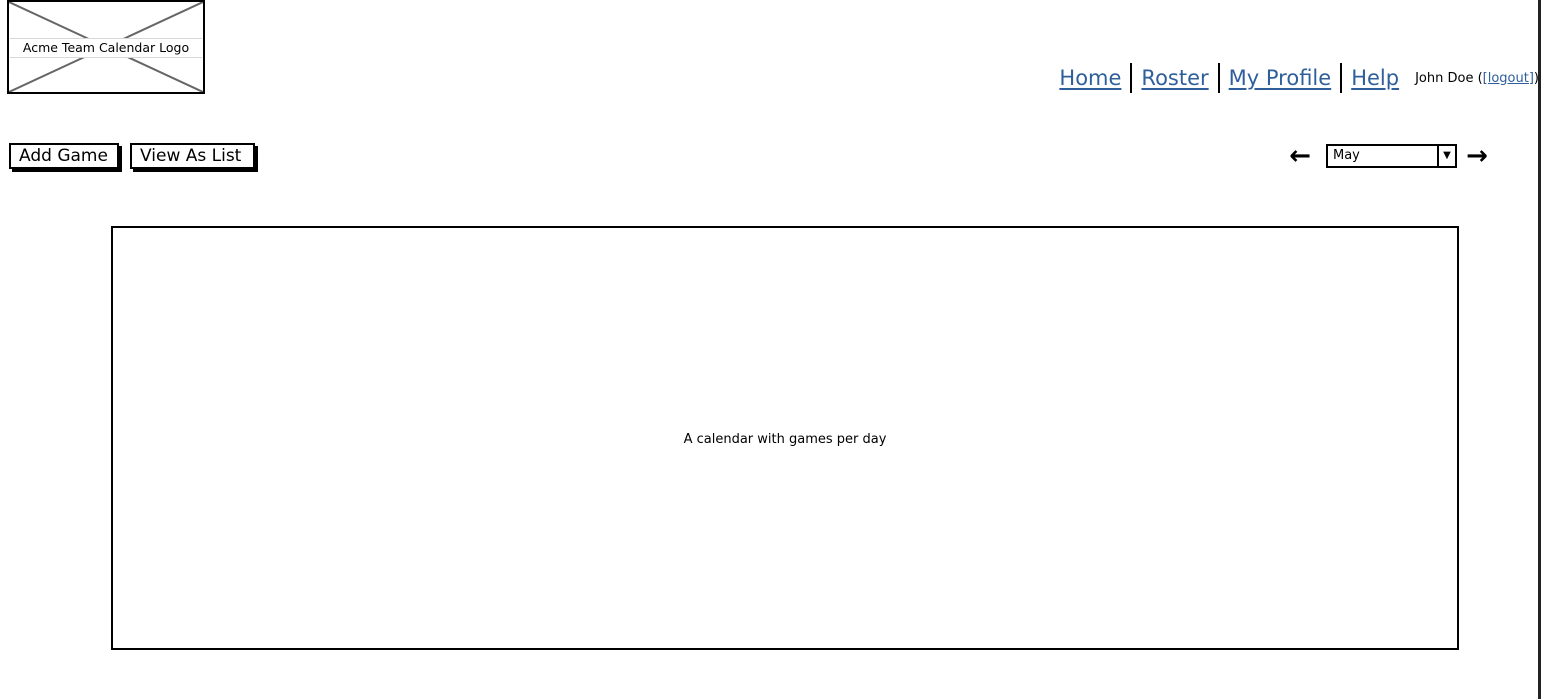 Image resolution: width=1550 pixels, height=699 pixels. I want to click on window-right-edge, so click(1544, 349).